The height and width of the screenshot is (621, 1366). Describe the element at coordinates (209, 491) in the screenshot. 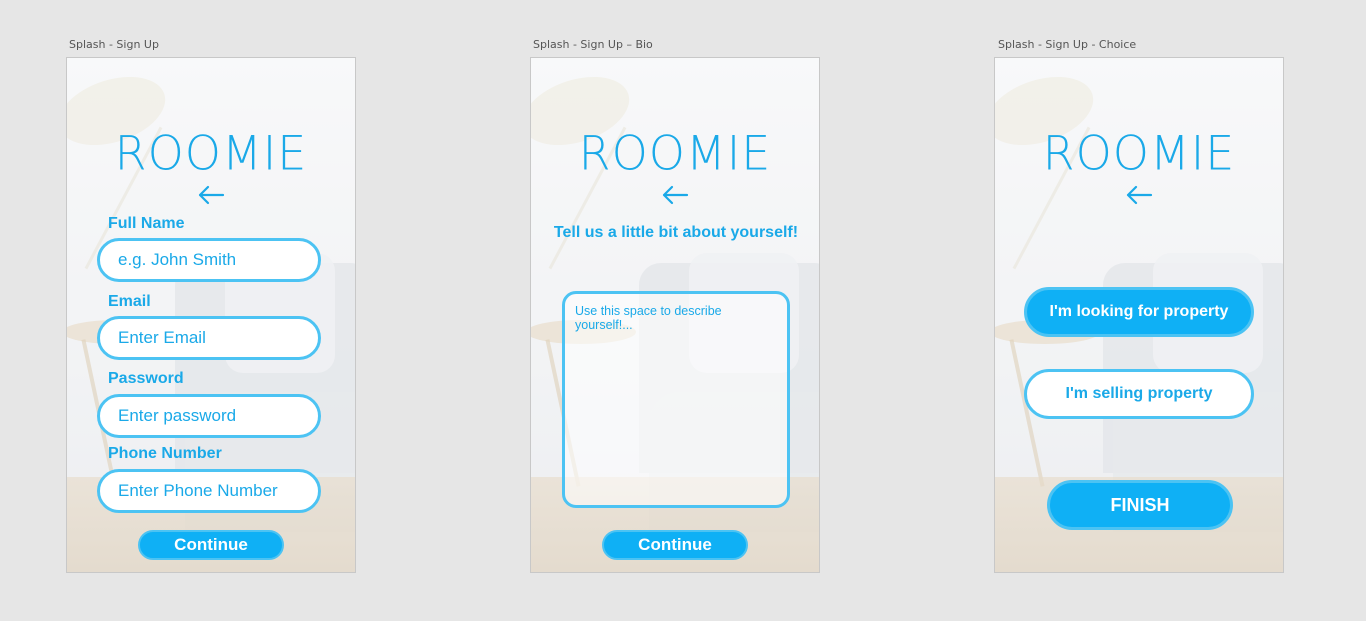

I see `phone-number-input` at that location.